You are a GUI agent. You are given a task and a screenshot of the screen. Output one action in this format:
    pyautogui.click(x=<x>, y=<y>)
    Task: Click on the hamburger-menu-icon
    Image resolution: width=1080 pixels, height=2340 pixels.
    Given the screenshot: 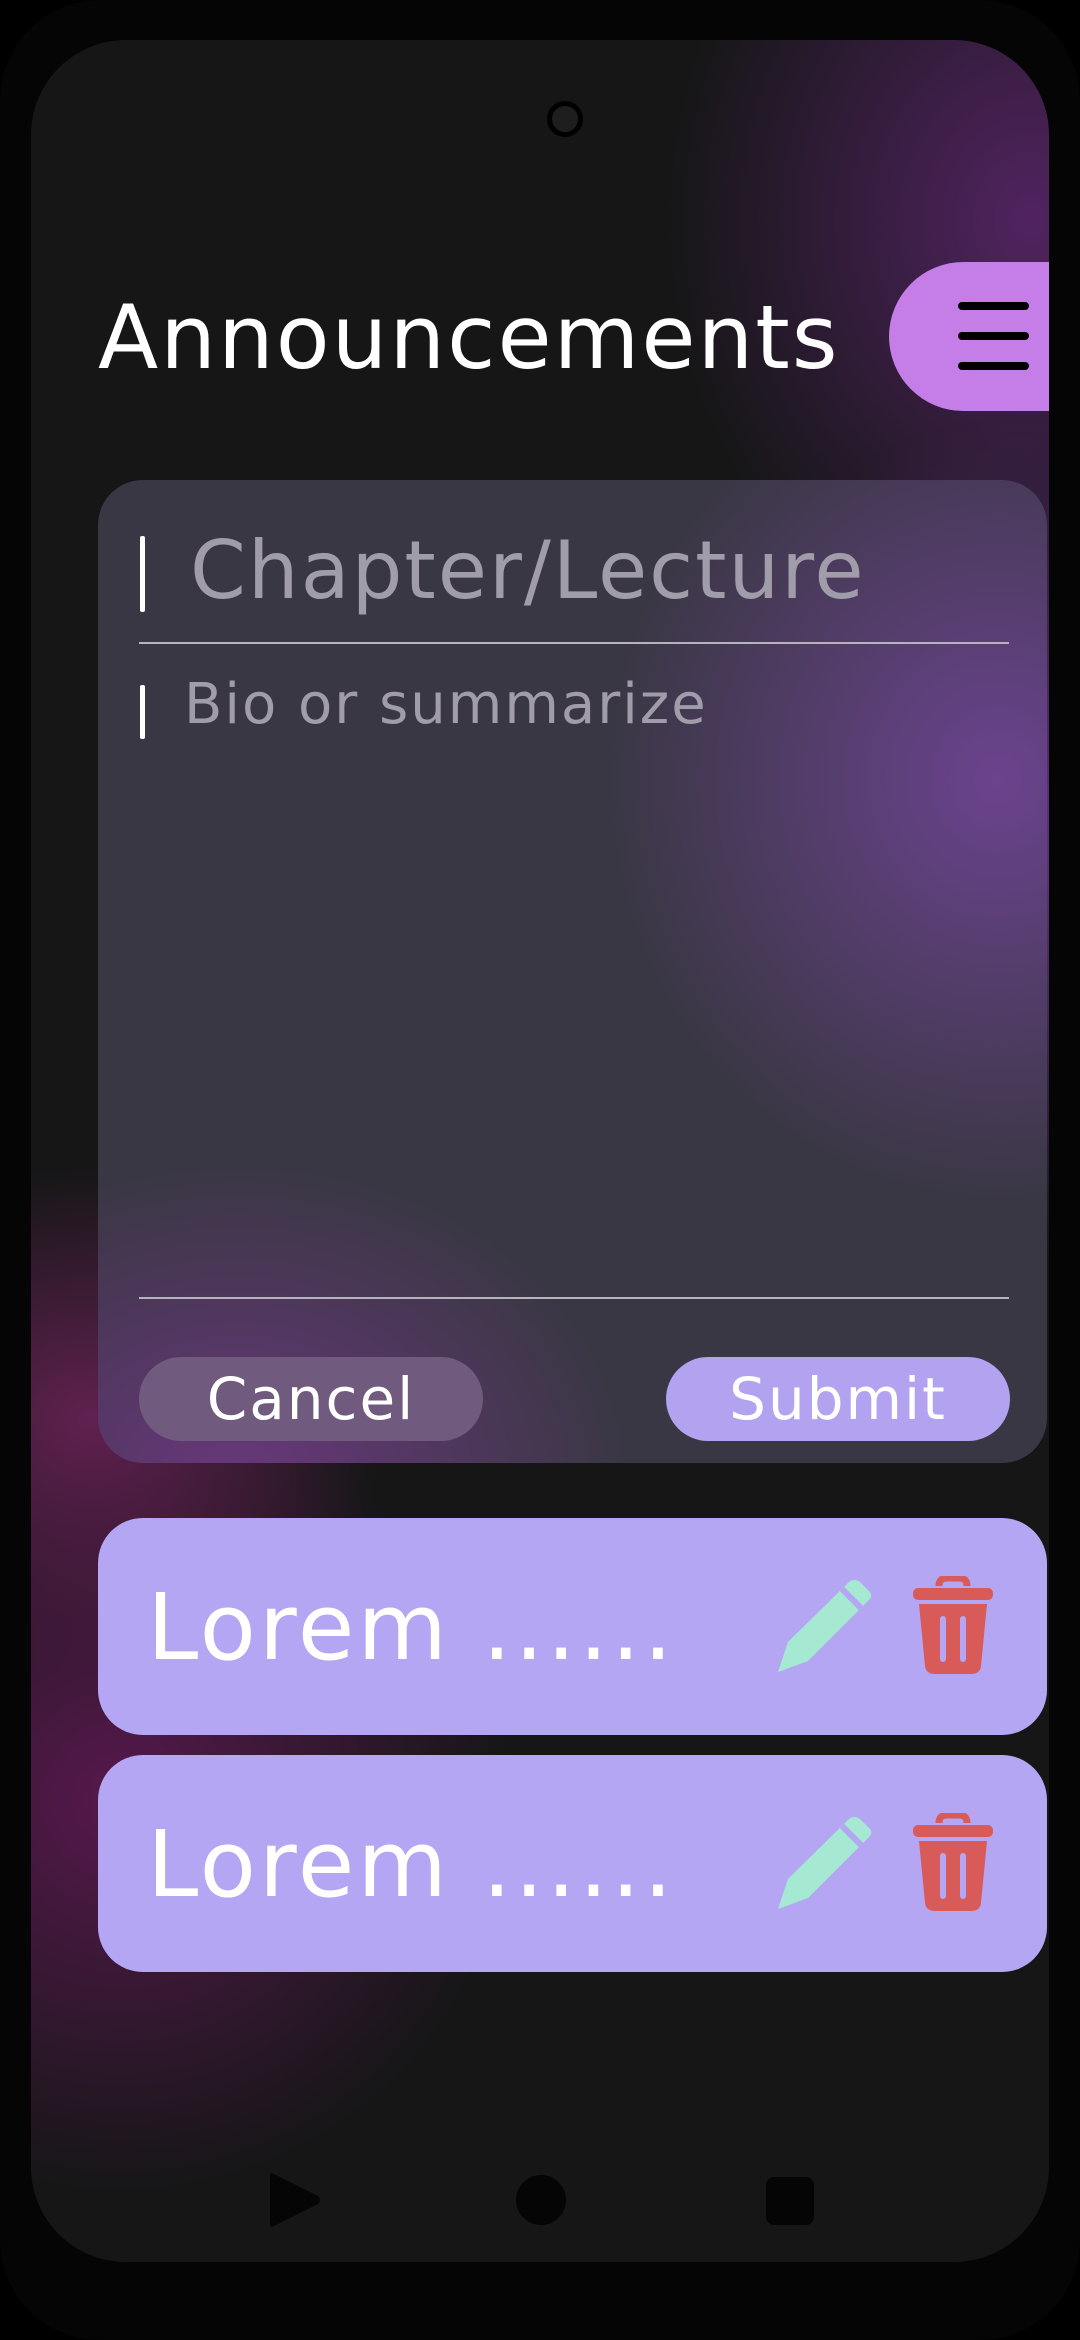 What is the action you would take?
    pyautogui.click(x=993, y=336)
    